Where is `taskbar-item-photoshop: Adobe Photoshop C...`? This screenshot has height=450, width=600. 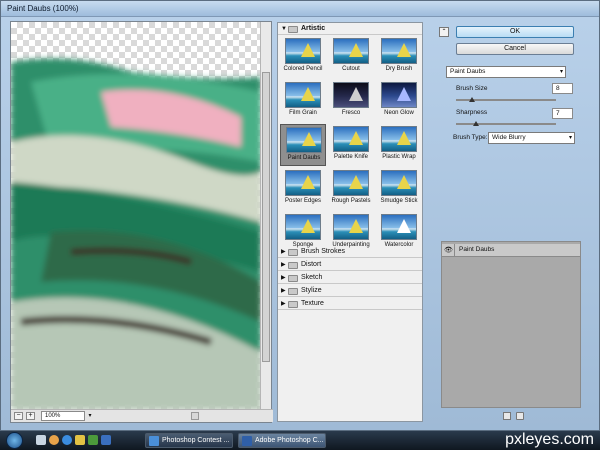 taskbar-item-photoshop: Adobe Photoshop C... is located at coordinates (282, 440).